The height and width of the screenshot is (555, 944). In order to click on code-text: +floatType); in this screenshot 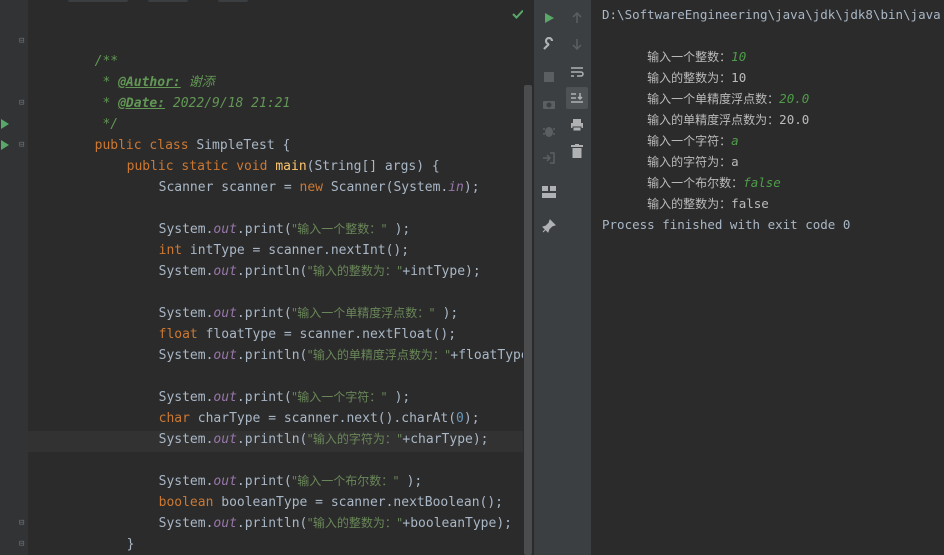, I will do `click(491, 355)`.